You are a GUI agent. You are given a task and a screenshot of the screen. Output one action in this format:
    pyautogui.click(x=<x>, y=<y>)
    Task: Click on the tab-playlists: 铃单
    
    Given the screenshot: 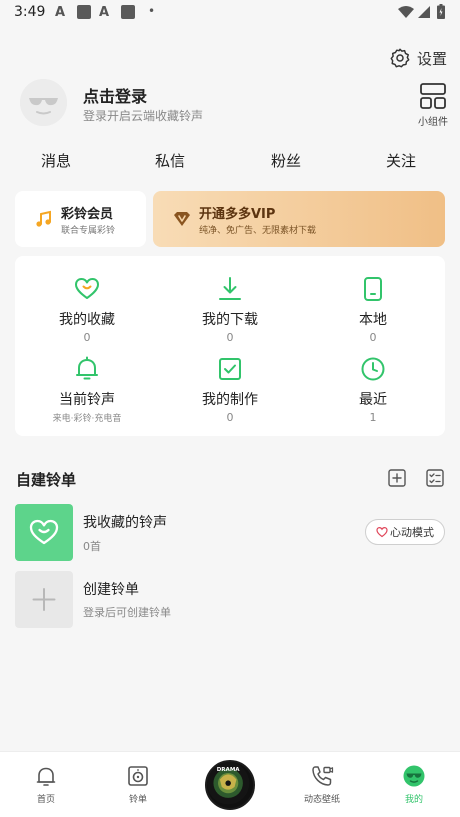 What is the action you would take?
    pyautogui.click(x=138, y=784)
    